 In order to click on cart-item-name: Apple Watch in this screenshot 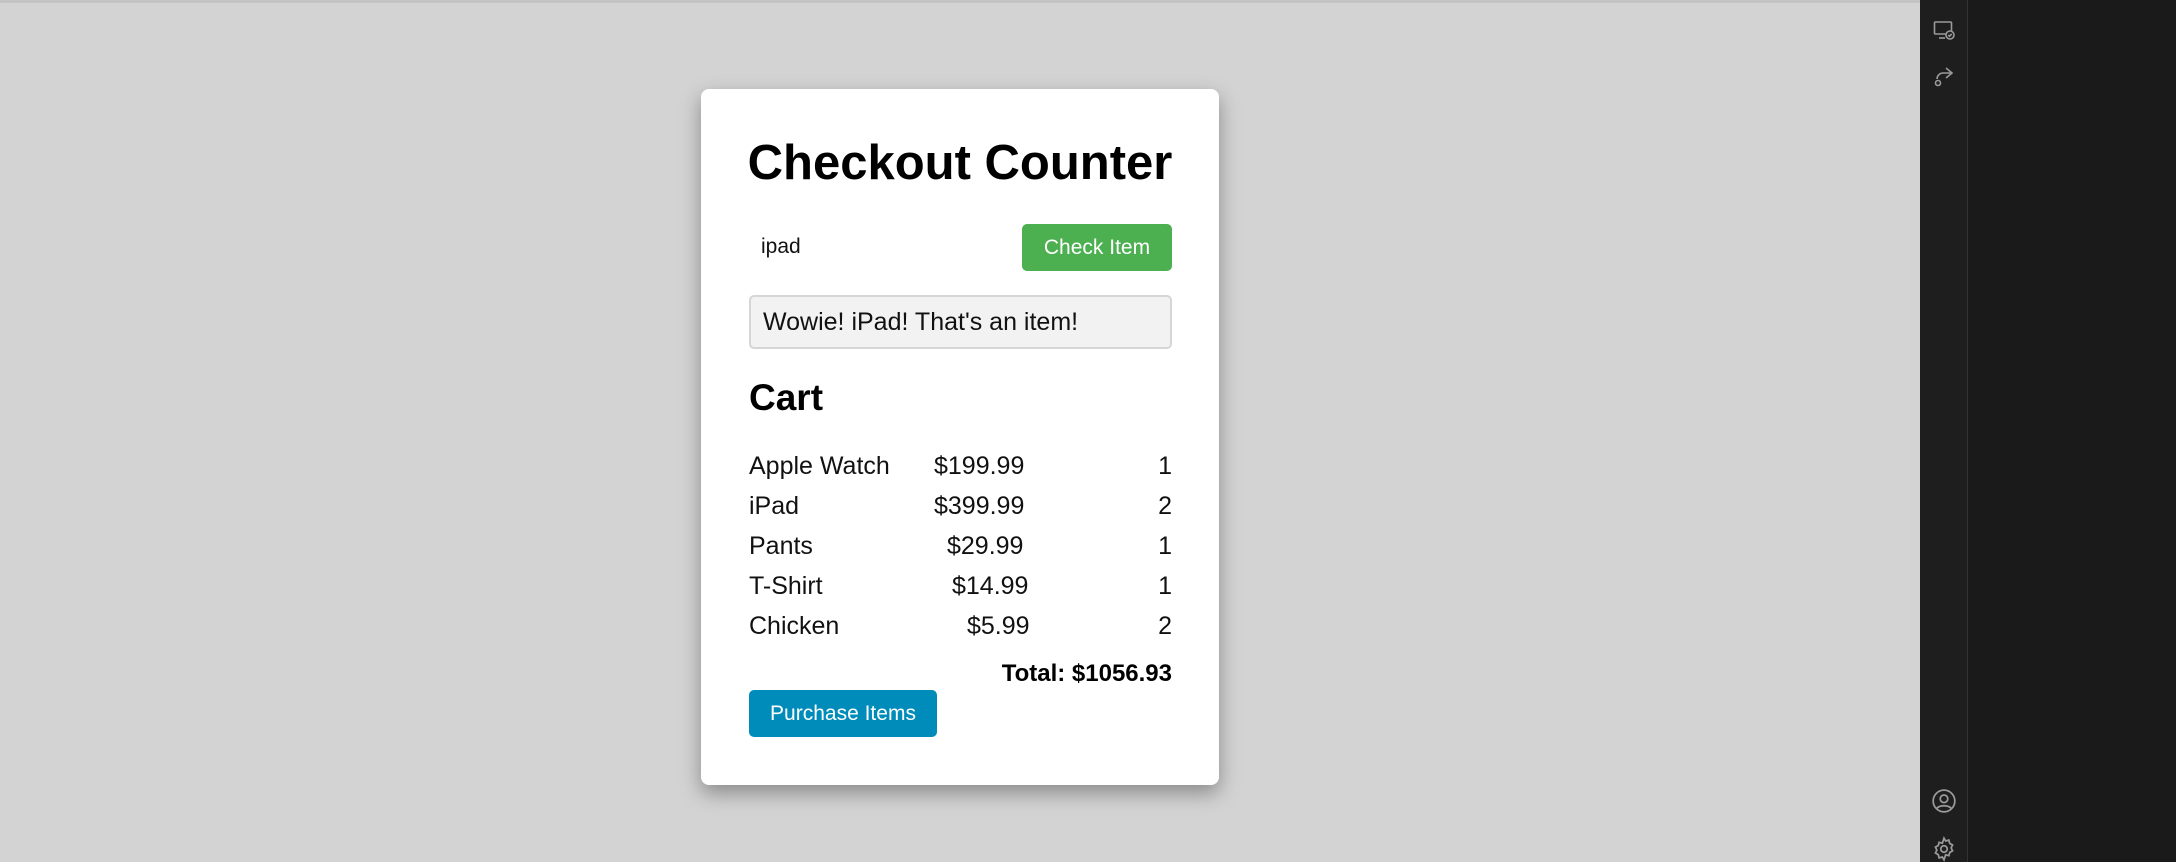, I will do `click(819, 466)`.